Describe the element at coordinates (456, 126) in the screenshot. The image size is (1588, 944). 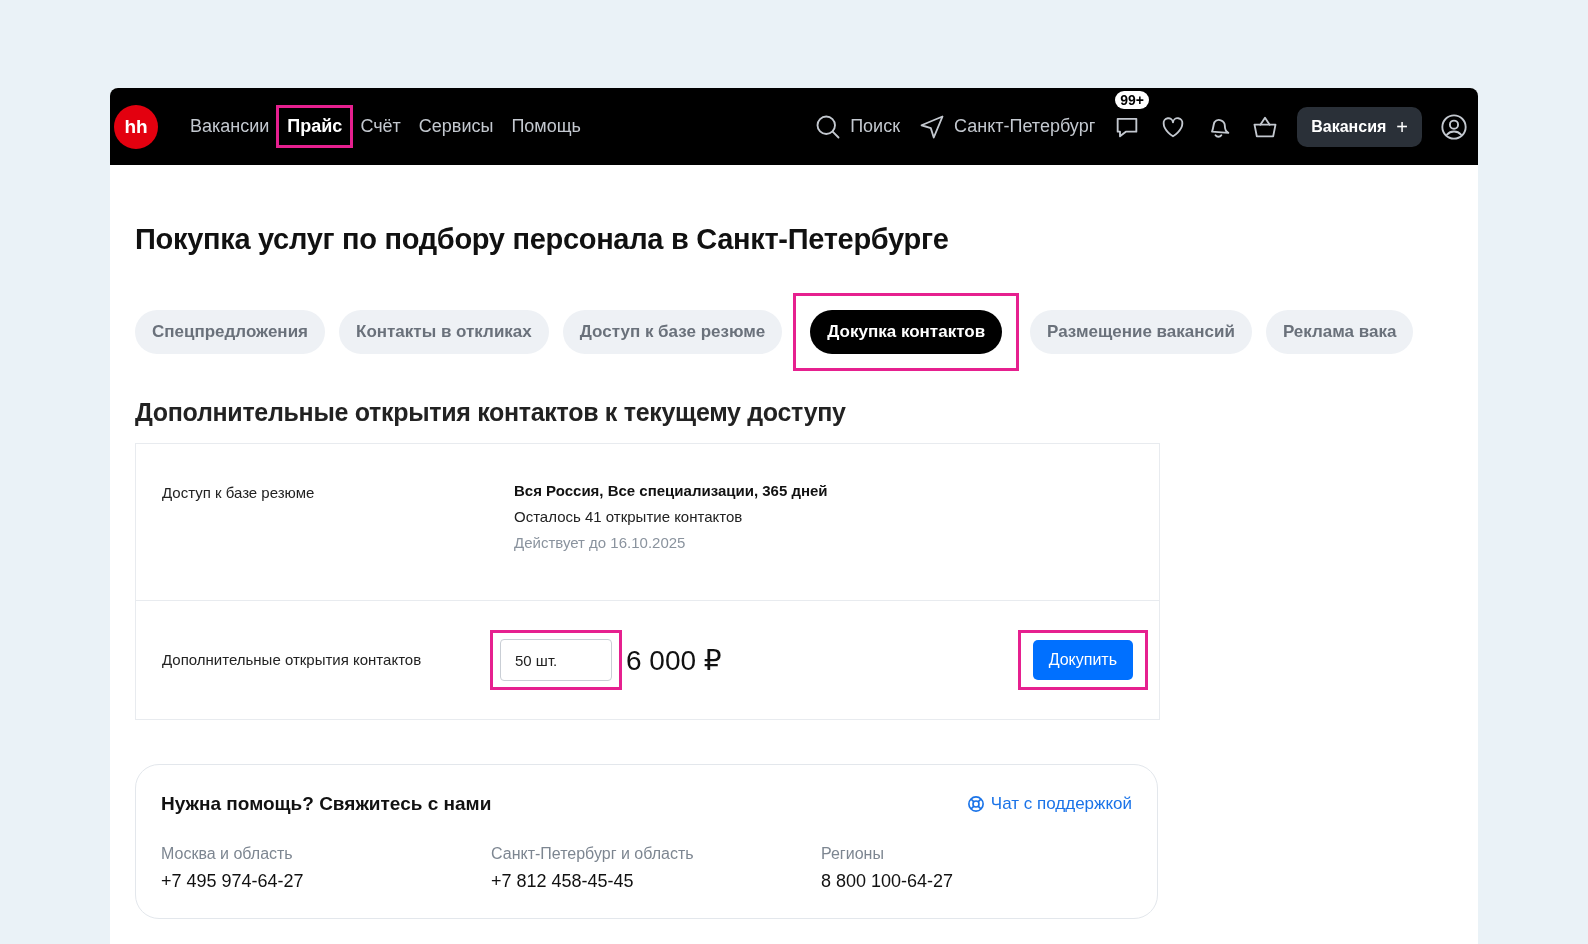
I see `nav-link: Сервисы` at that location.